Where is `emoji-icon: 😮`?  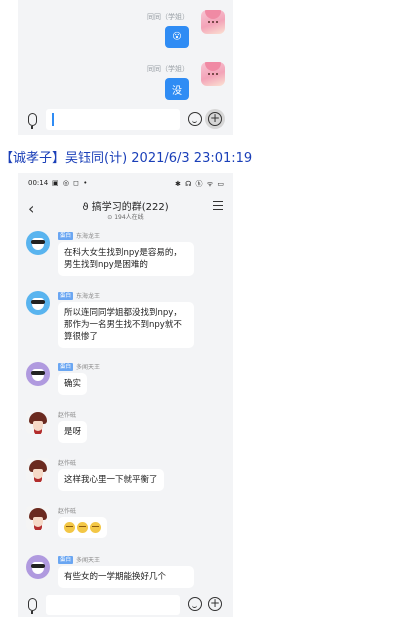 emoji-icon: 😮 is located at coordinates (177, 37).